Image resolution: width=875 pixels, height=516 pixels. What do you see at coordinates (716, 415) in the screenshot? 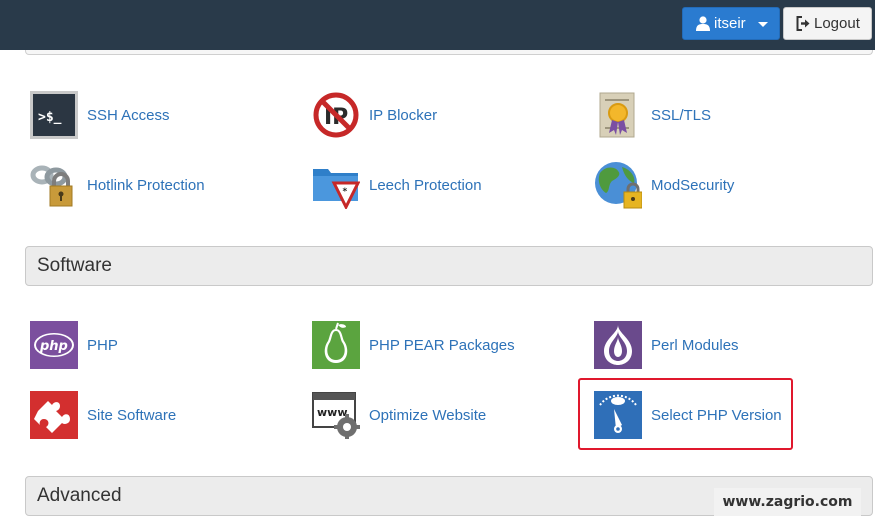
I see `select-php-version-label: Select PHP Version` at bounding box center [716, 415].